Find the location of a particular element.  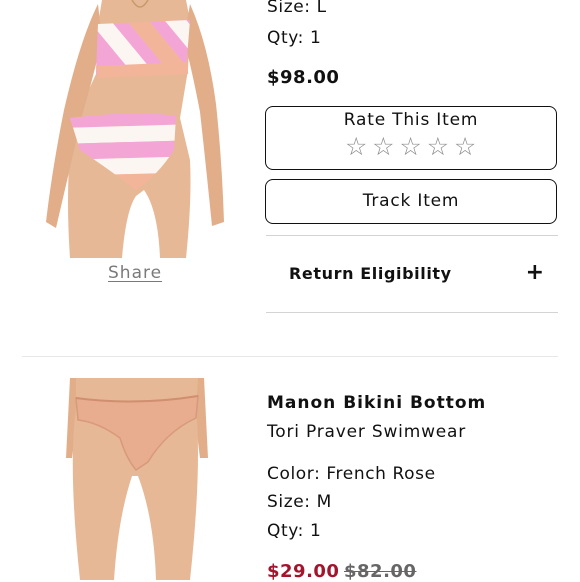

product-image-striped-bikini is located at coordinates (133, 130).